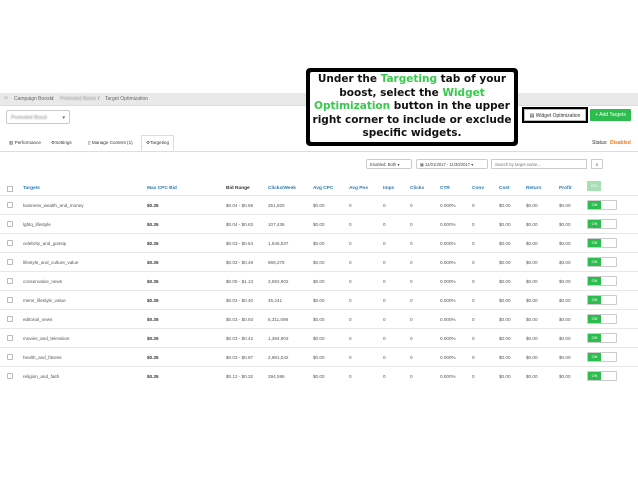  Describe the element at coordinates (110, 143) in the screenshot. I see `tab-manage-content: ▯ Manage Content (1)` at that location.